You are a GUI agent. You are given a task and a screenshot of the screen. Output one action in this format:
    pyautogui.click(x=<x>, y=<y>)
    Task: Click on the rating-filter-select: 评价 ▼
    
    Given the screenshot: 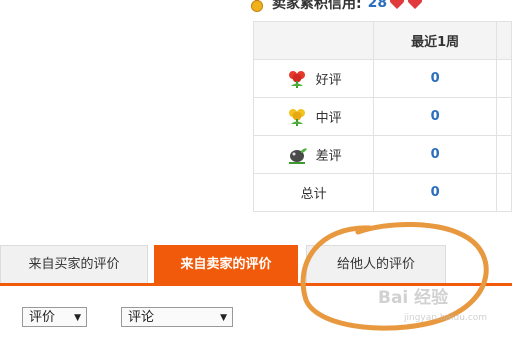 What is the action you would take?
    pyautogui.click(x=54, y=317)
    